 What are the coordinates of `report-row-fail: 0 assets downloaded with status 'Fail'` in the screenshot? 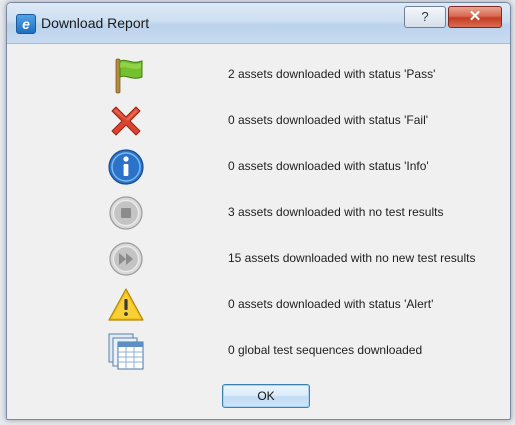 It's located at (258, 121).